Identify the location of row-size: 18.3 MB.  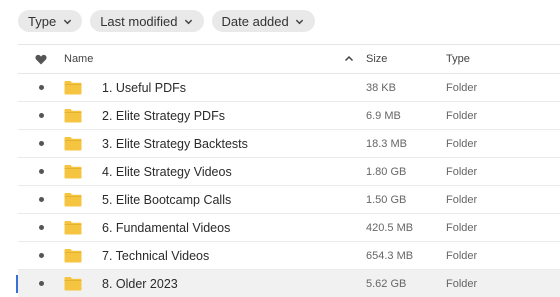
(386, 143).